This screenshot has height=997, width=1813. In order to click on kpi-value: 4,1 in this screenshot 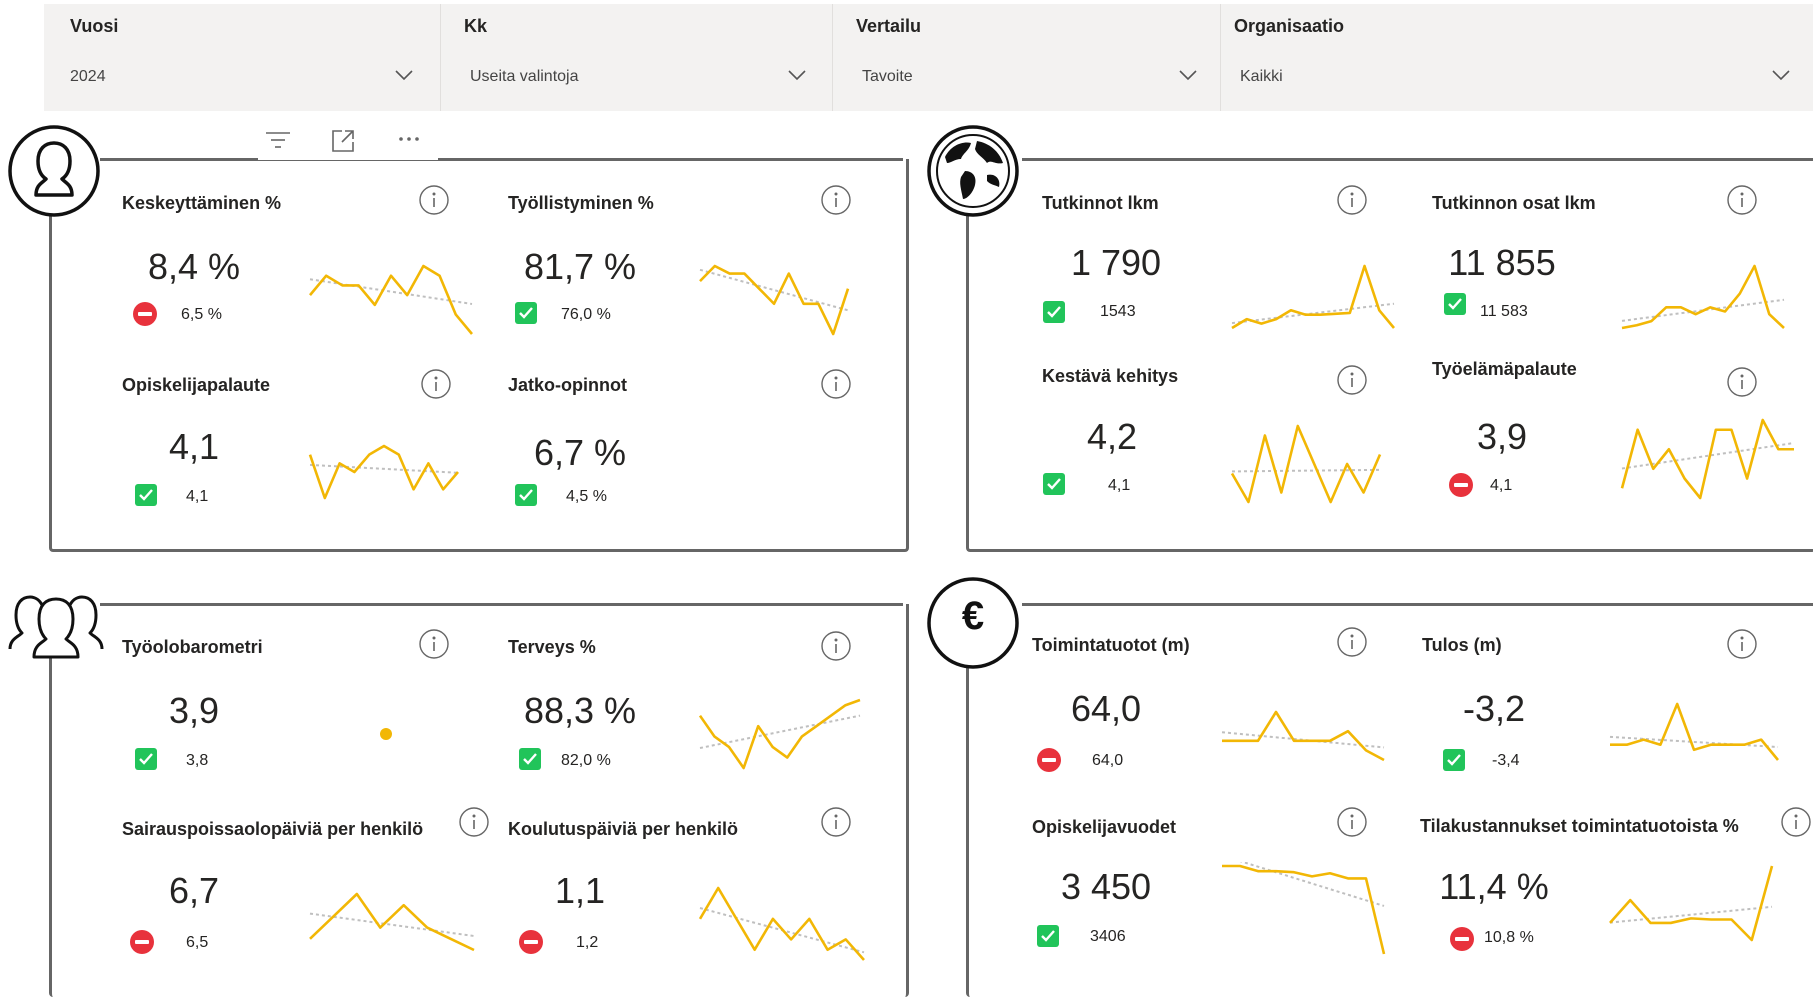, I will do `click(194, 446)`.